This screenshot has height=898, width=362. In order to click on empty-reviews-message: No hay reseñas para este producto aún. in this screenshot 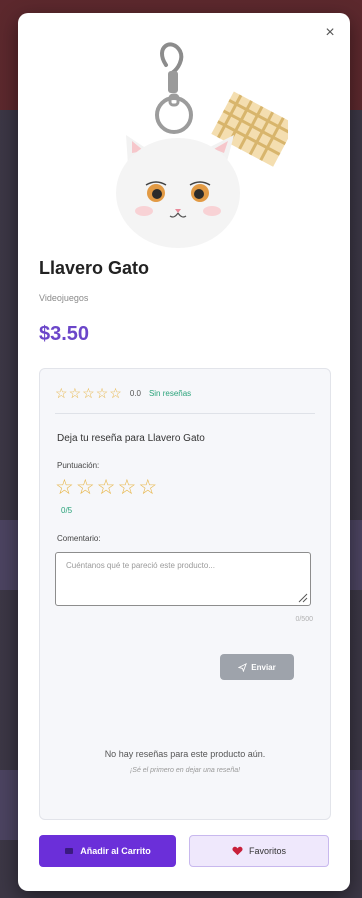, I will do `click(185, 754)`.